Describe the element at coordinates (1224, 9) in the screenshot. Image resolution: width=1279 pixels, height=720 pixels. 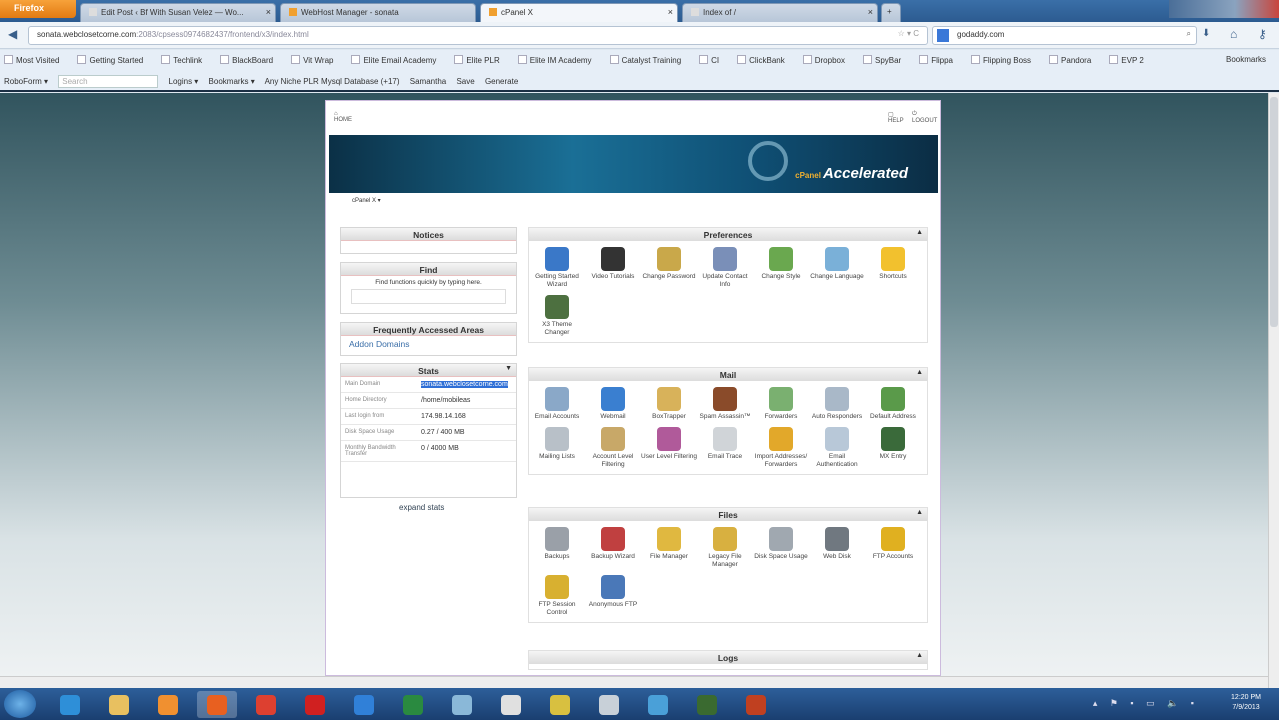
I see `window-controls` at that location.